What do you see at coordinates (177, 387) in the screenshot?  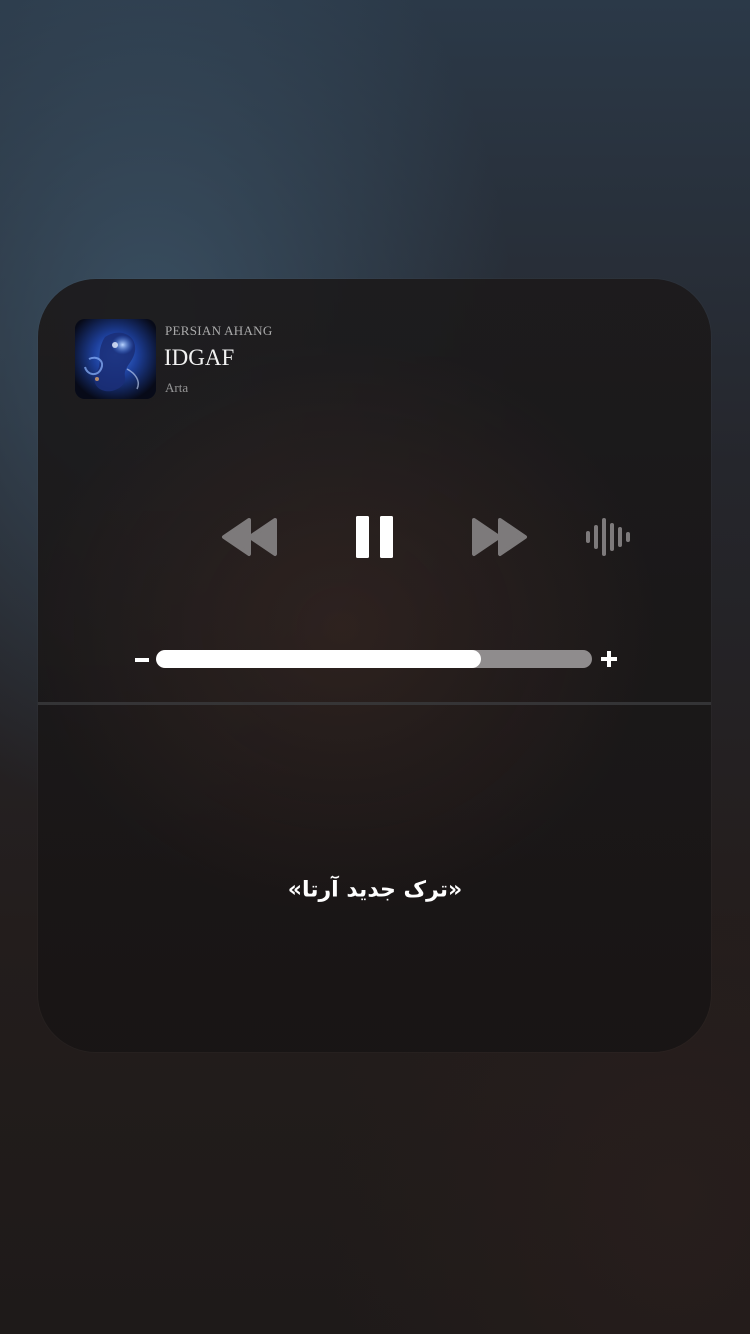 I see `artist-name: Arta` at bounding box center [177, 387].